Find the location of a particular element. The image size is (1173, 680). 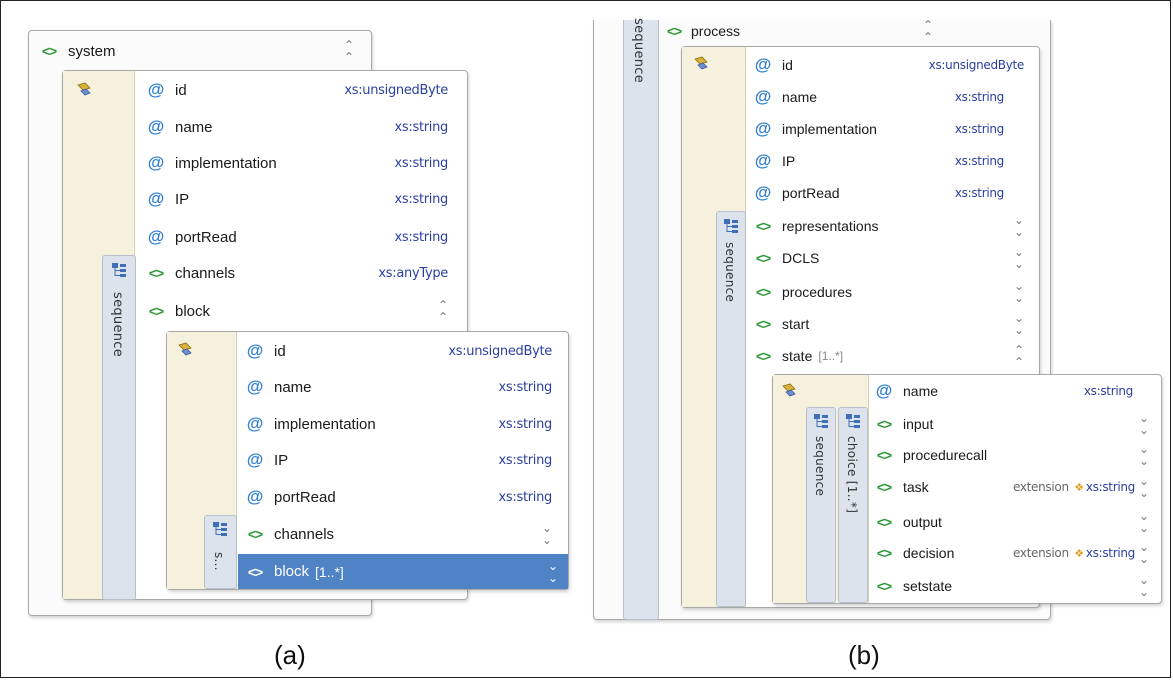

attribute-name: portRead is located at coordinates (206, 237).